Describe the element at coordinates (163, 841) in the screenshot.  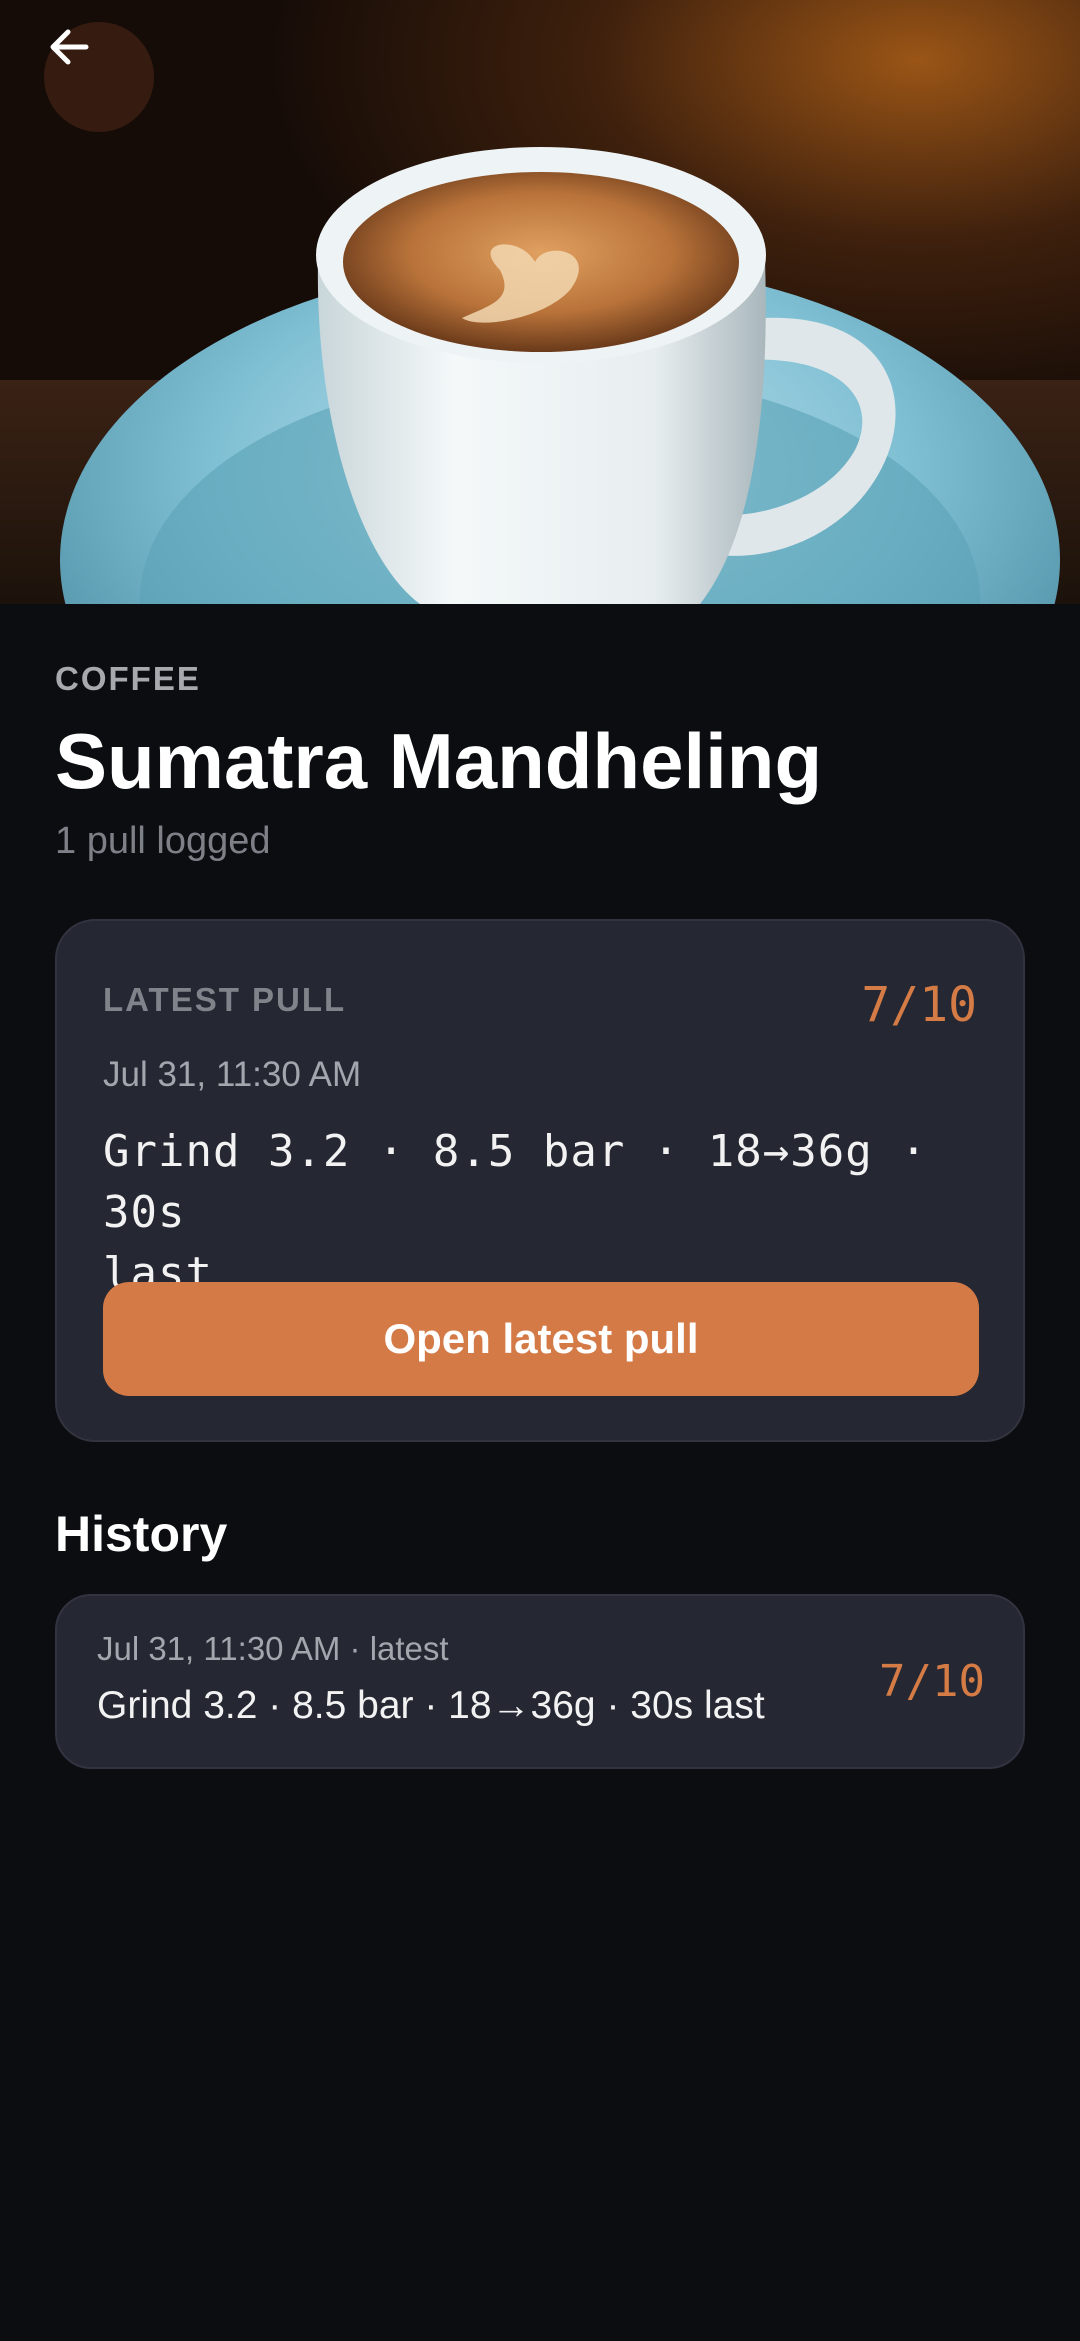
I see `pull-count: 1 pull logged` at that location.